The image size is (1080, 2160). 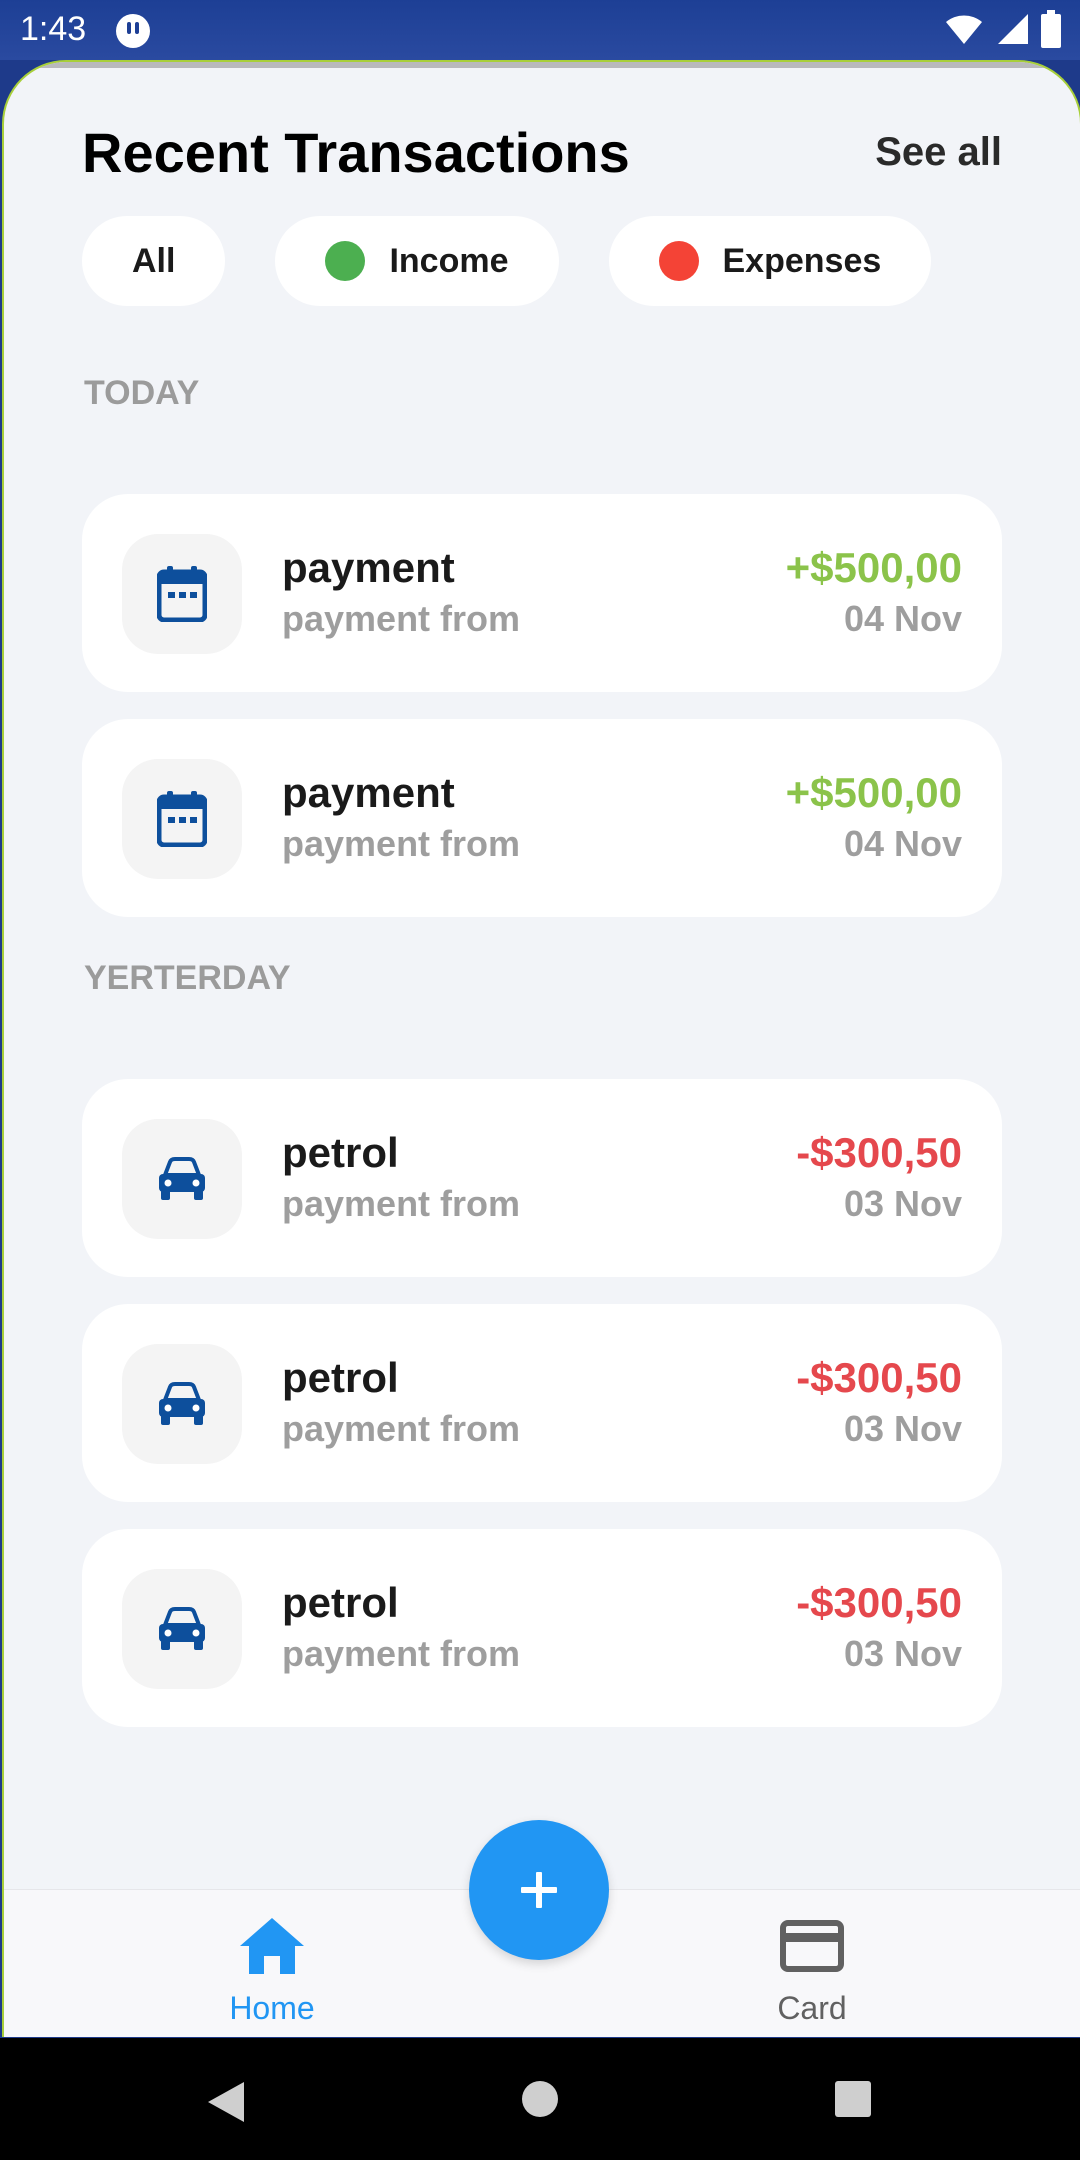 I want to click on section-label-today: TODAY, so click(x=142, y=393).